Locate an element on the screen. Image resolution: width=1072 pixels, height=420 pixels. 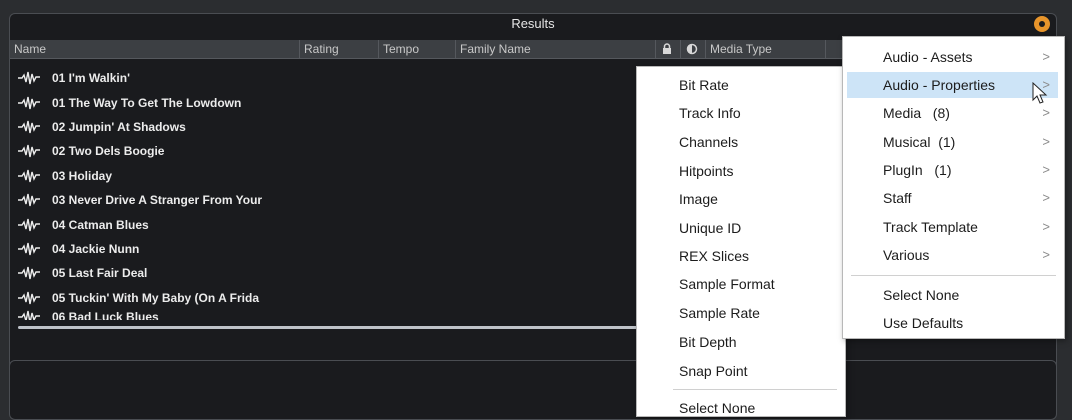
menu-item-bit-depth: Bit Depth is located at coordinates (708, 342).